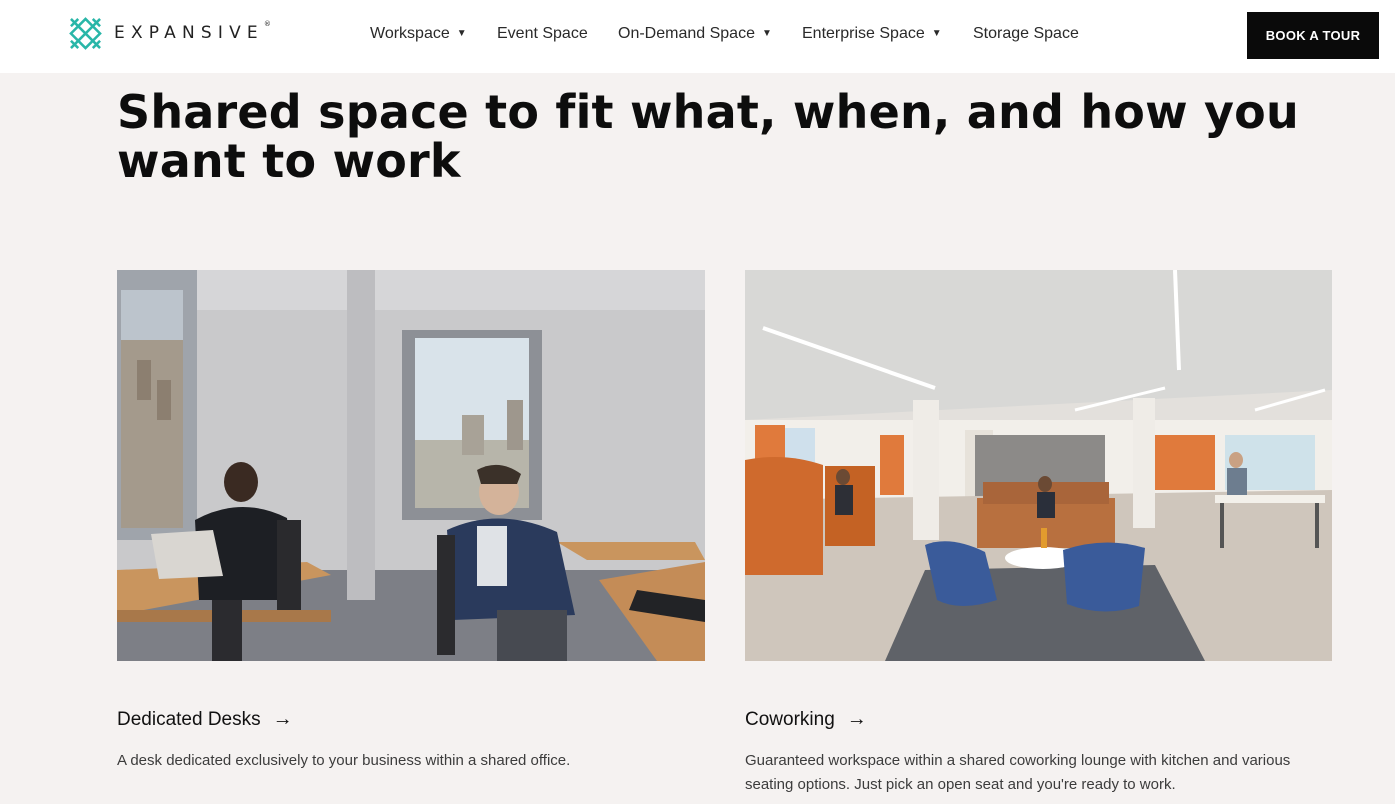  What do you see at coordinates (267, 24) in the screenshot?
I see `registered-mark: ®` at bounding box center [267, 24].